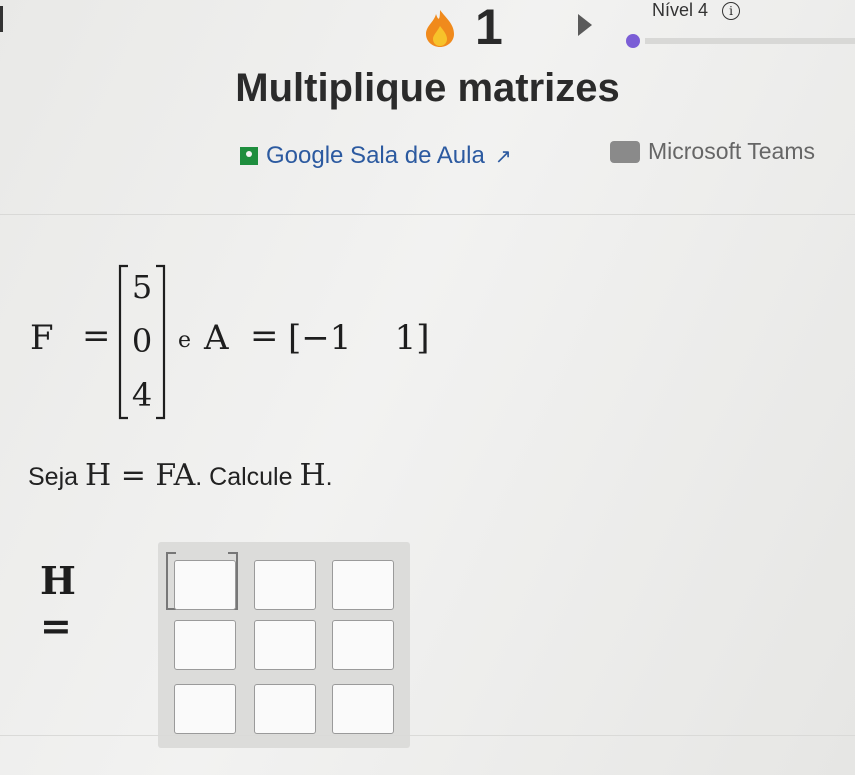  I want to click on external-link-icon: ↗, so click(503, 156).